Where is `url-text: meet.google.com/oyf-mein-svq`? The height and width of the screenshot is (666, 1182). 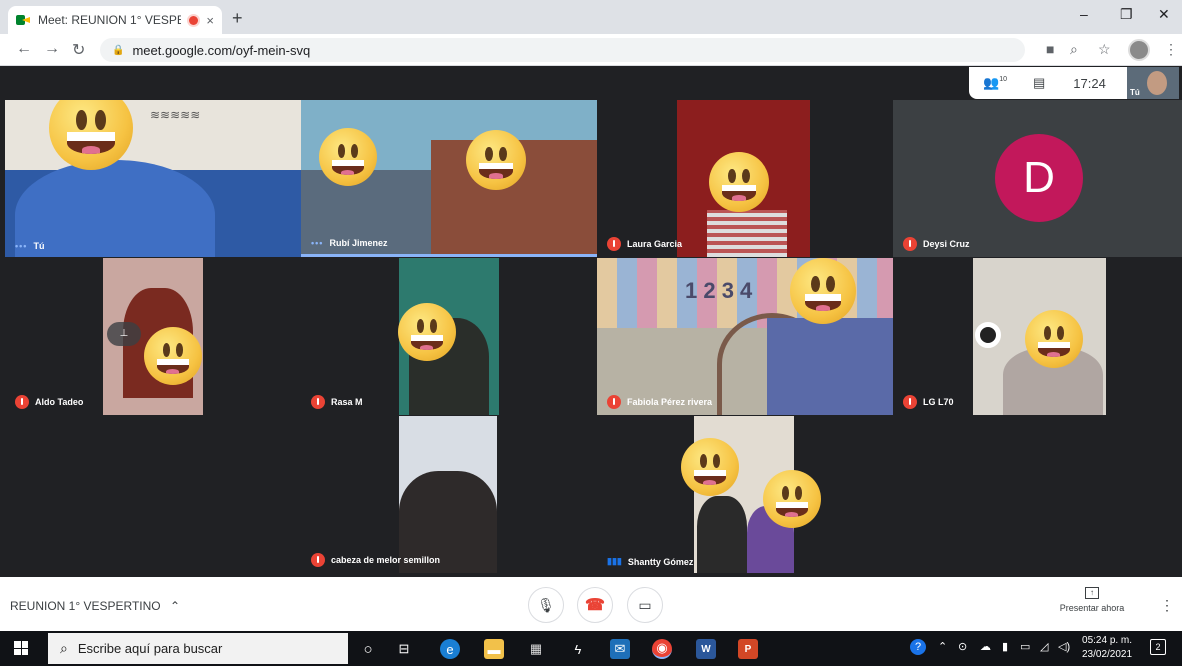 url-text: meet.google.com/oyf-mein-svq is located at coordinates (221, 50).